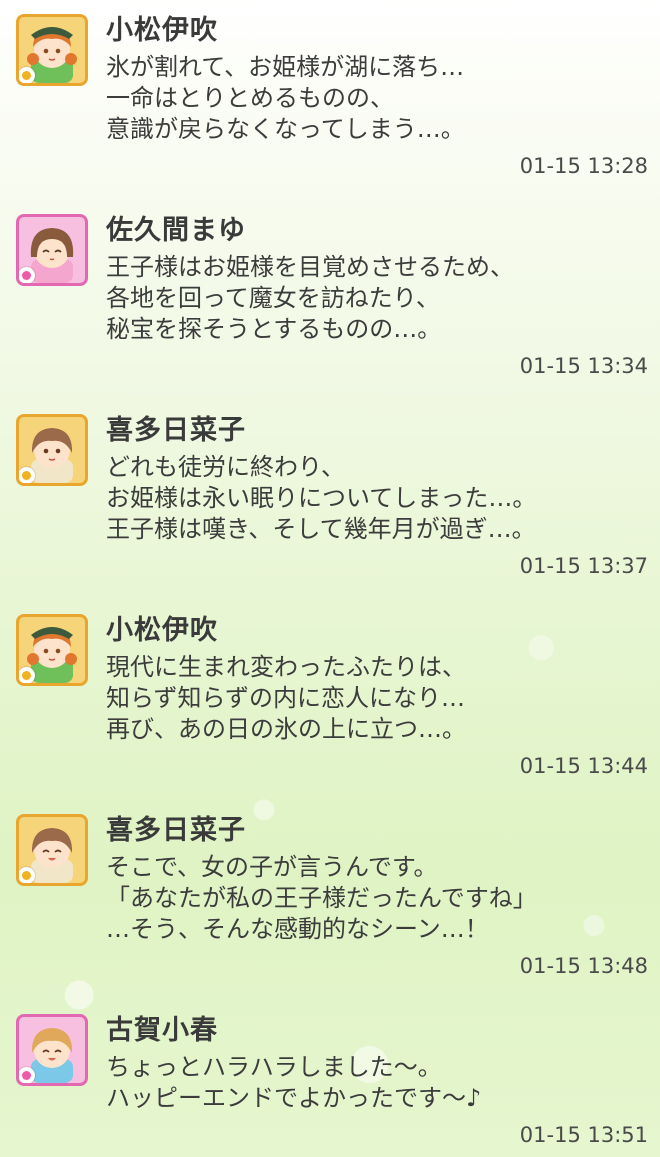 This screenshot has height=1157, width=660. I want to click on message-line: 一命はとりとめるものの、, so click(250, 98).